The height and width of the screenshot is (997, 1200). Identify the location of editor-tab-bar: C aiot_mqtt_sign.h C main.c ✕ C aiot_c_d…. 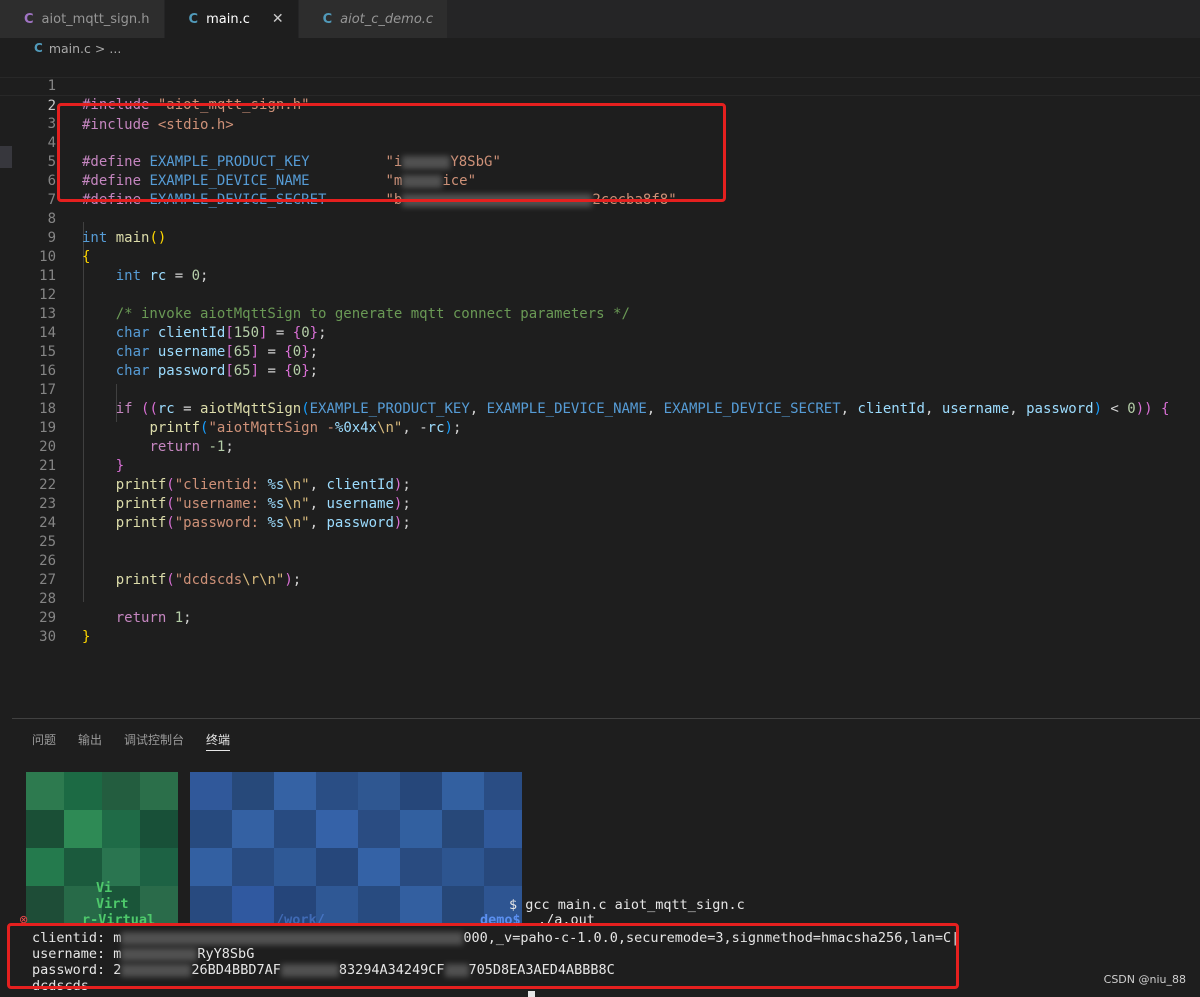
(600, 19).